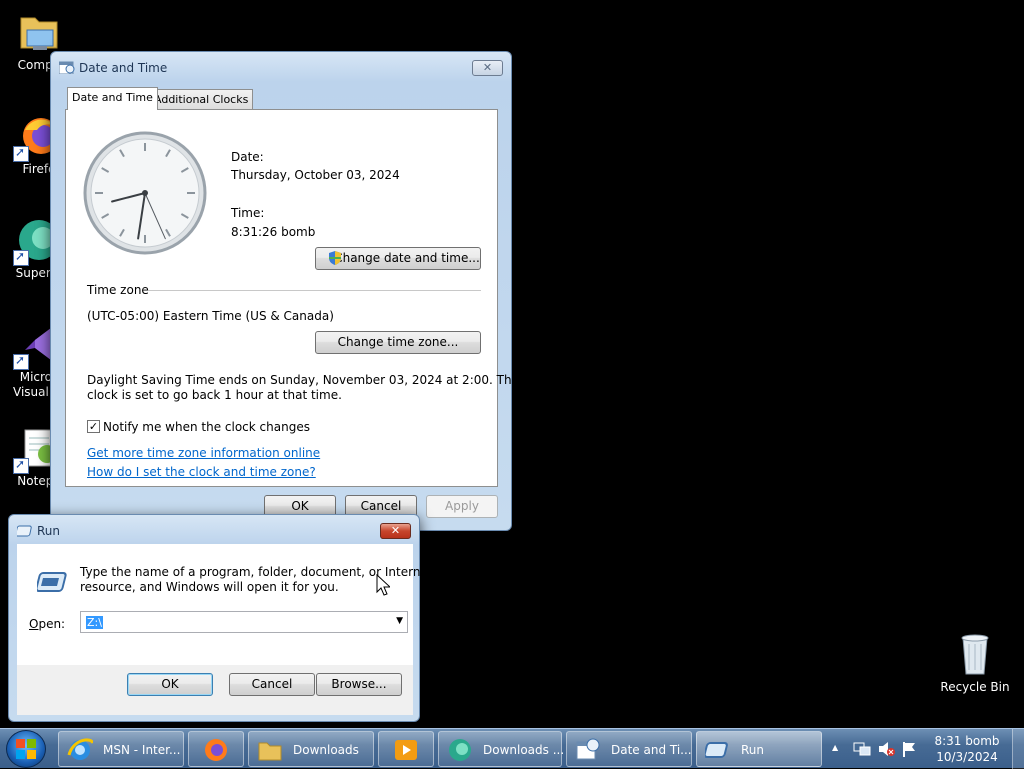 The image size is (1024, 769). I want to click on open-combobox: Z:\ ▼, so click(244, 622).